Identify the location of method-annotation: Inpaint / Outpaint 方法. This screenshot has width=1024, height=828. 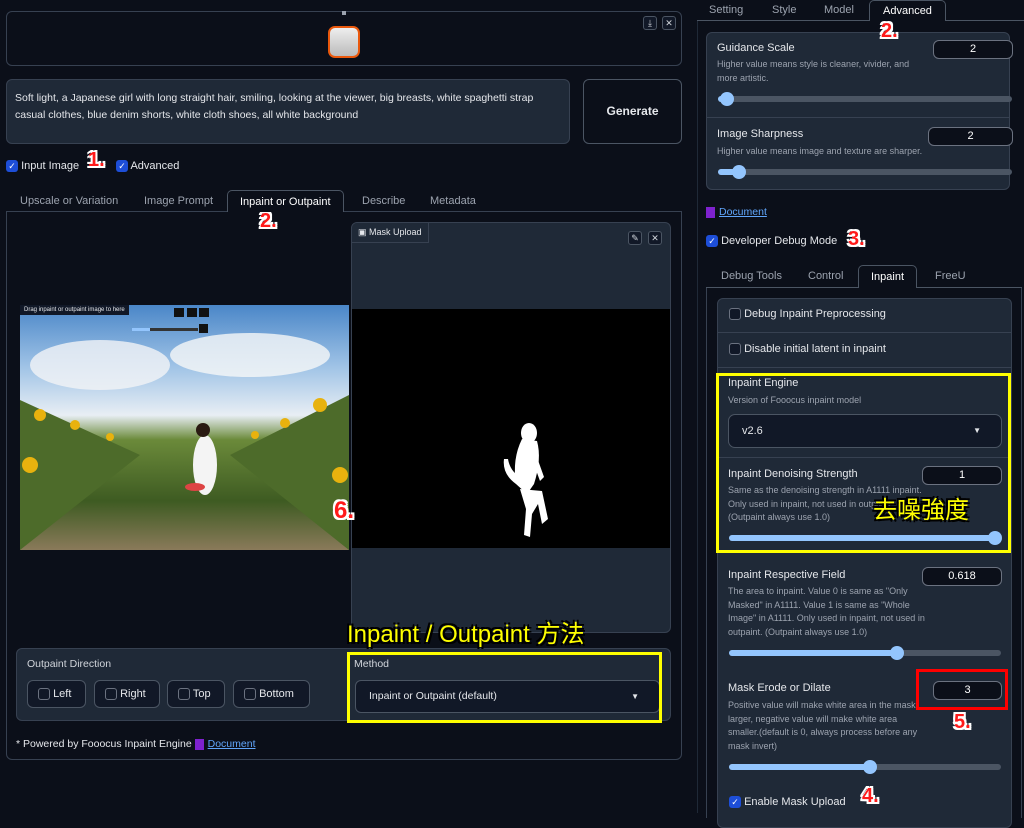
(466, 634).